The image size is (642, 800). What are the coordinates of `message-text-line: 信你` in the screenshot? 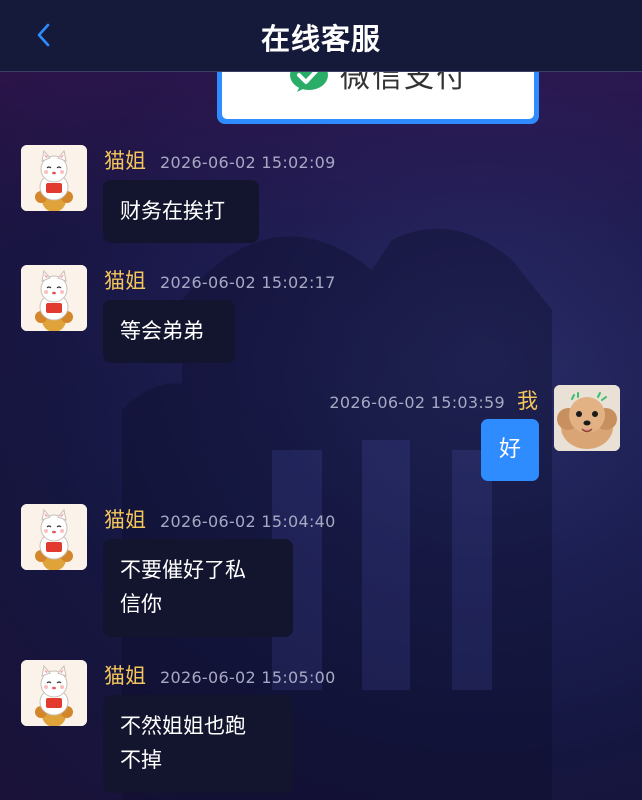 It's located at (141, 604).